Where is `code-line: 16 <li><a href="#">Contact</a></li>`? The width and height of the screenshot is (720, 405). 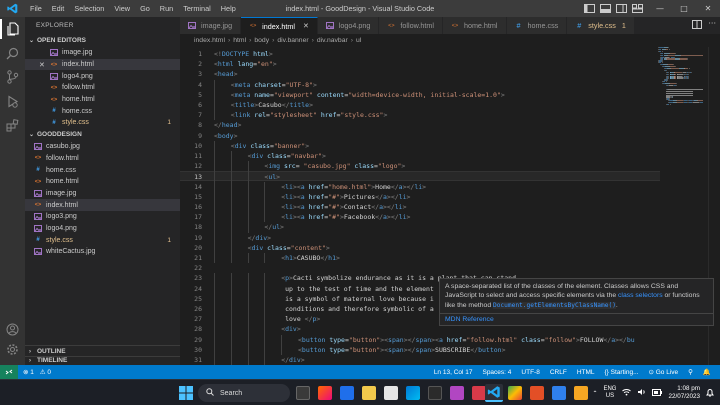 code-line: 16 <li><a href="#">Contact</a></li> is located at coordinates (420, 207).